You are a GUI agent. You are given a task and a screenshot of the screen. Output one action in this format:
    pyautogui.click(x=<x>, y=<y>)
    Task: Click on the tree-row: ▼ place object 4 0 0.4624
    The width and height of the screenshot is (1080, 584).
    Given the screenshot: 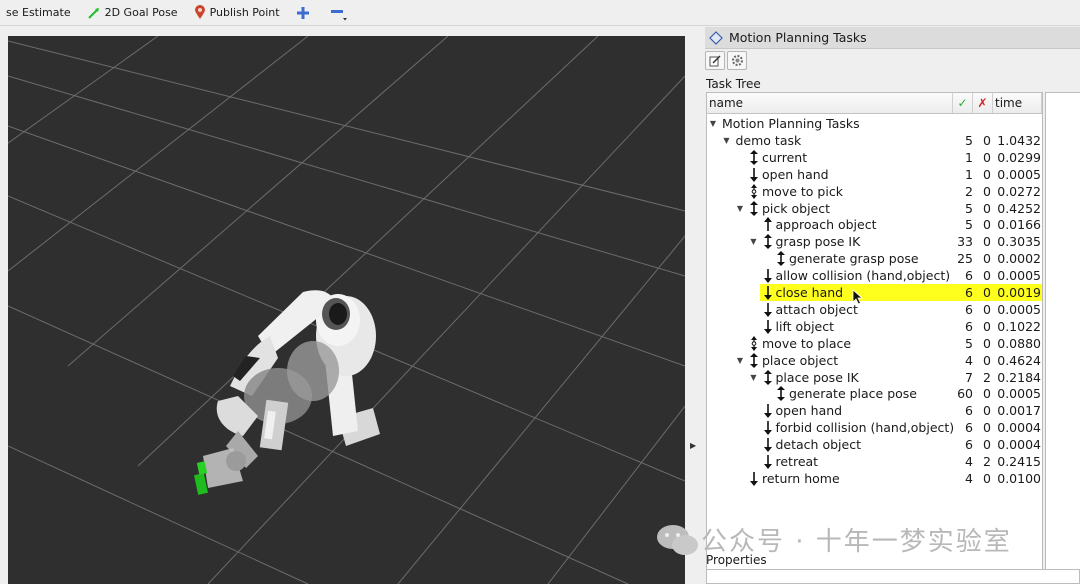 What is the action you would take?
    pyautogui.click(x=874, y=360)
    